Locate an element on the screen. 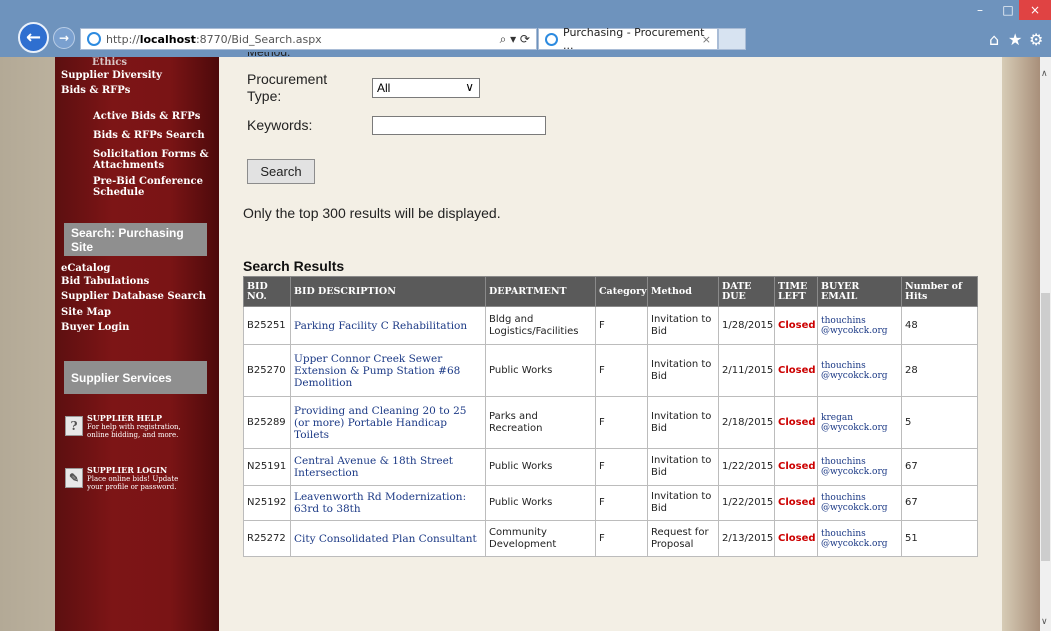  minimize-button: – is located at coordinates (980, 10).